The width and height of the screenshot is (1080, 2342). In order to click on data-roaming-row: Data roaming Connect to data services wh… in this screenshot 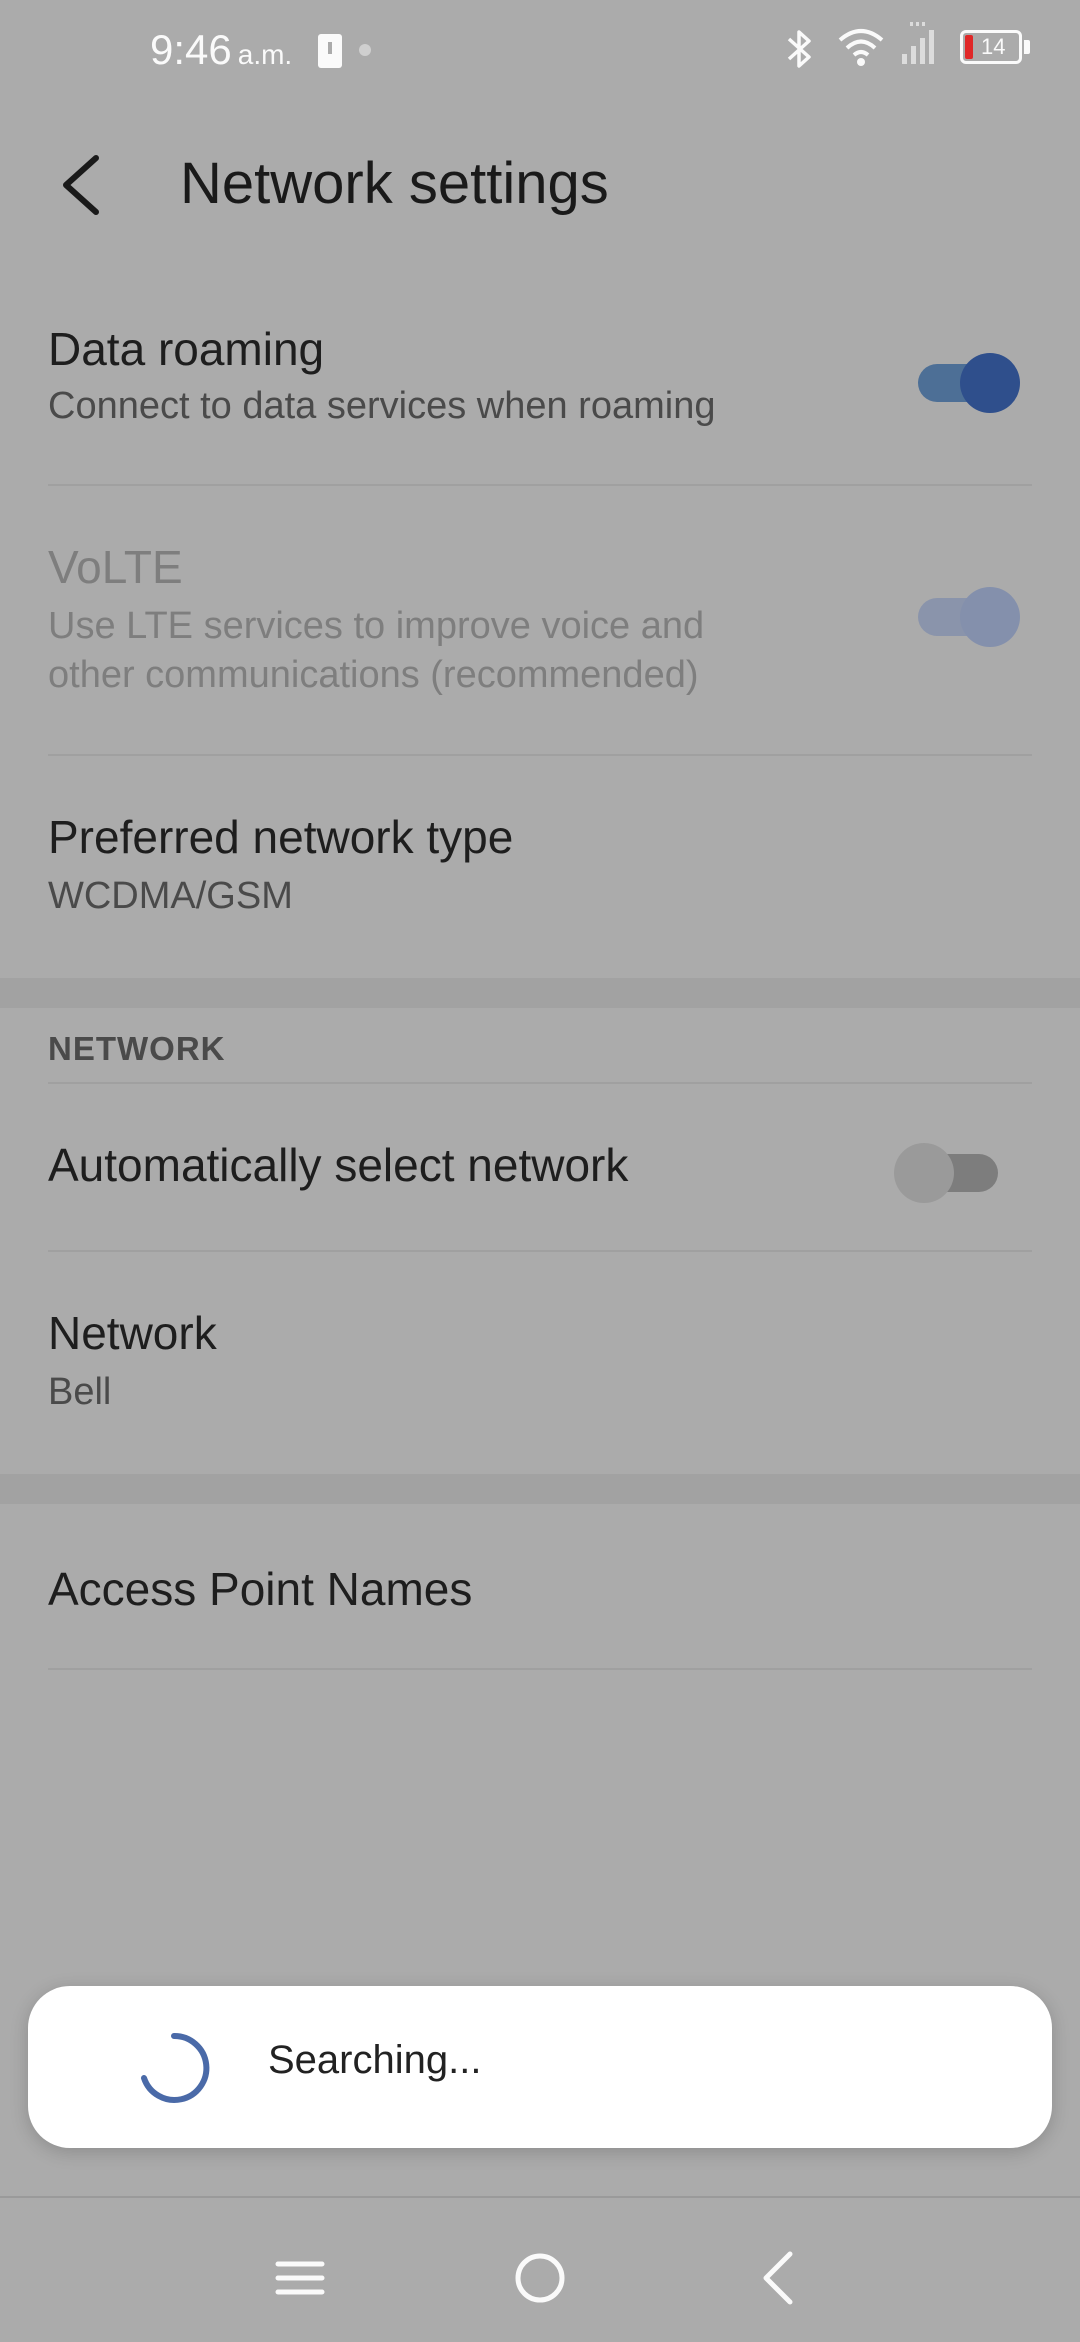, I will do `click(540, 397)`.